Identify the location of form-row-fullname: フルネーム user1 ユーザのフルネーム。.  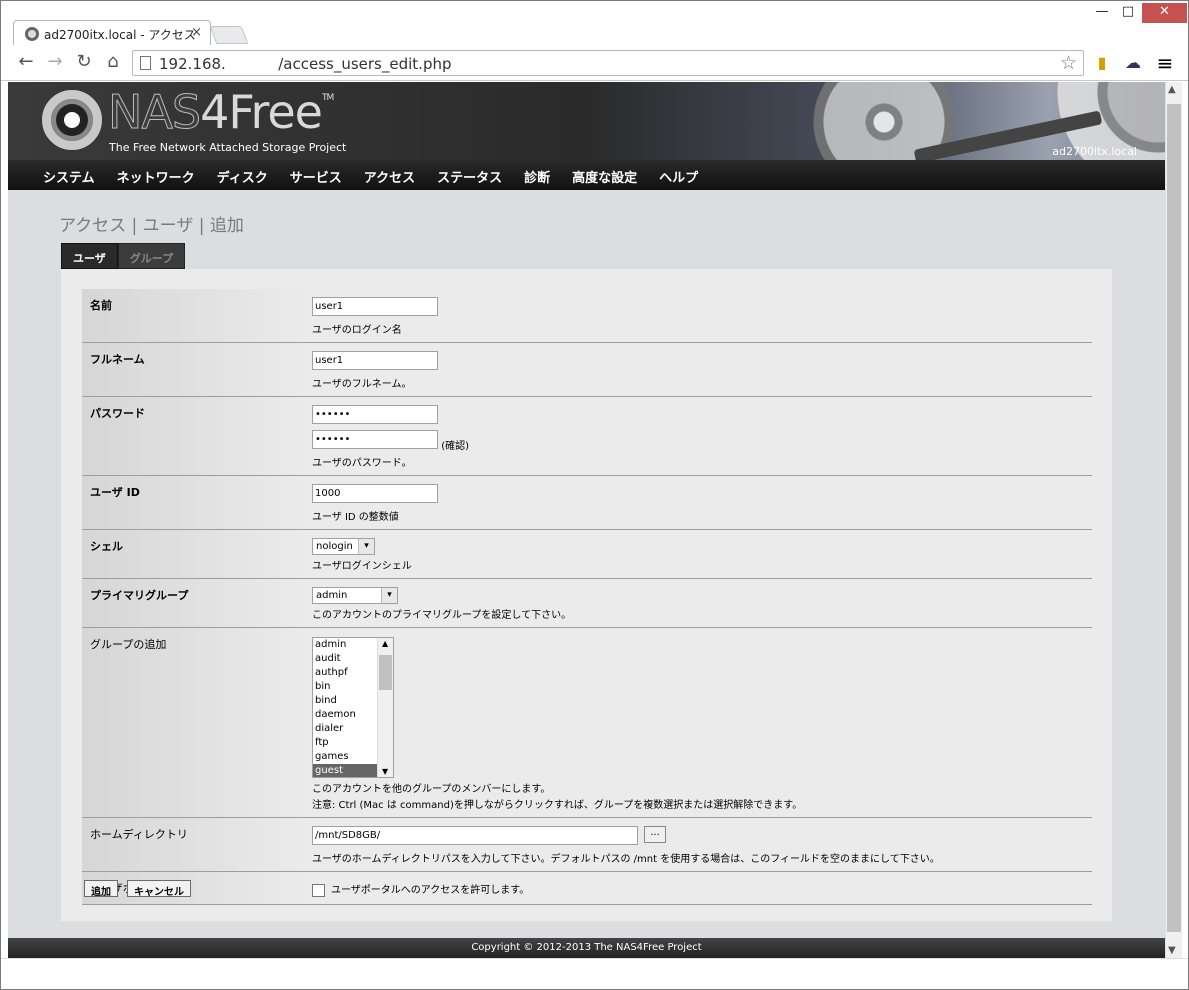
(587, 369).